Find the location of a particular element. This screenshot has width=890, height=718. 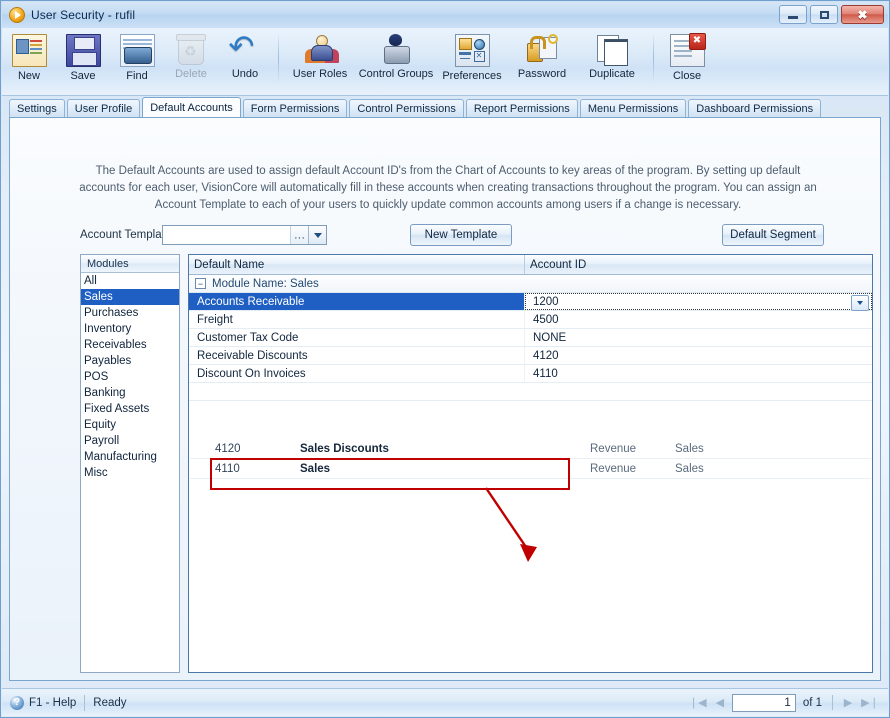

minimize-button is located at coordinates (793, 14).